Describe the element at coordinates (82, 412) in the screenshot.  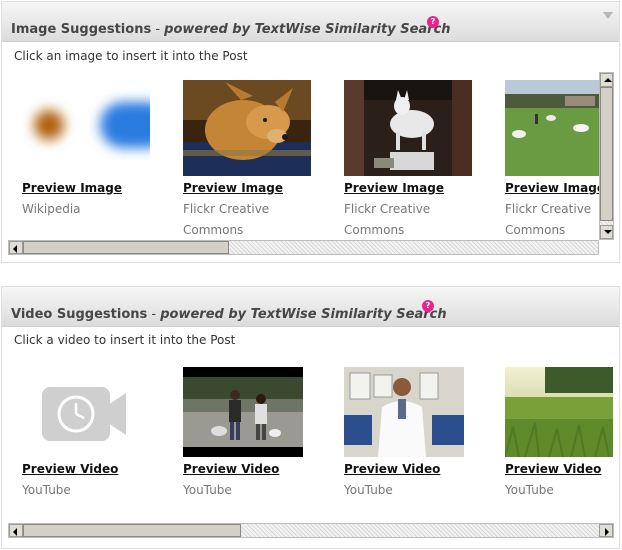
I see `video-camera-placeholder-icon` at that location.